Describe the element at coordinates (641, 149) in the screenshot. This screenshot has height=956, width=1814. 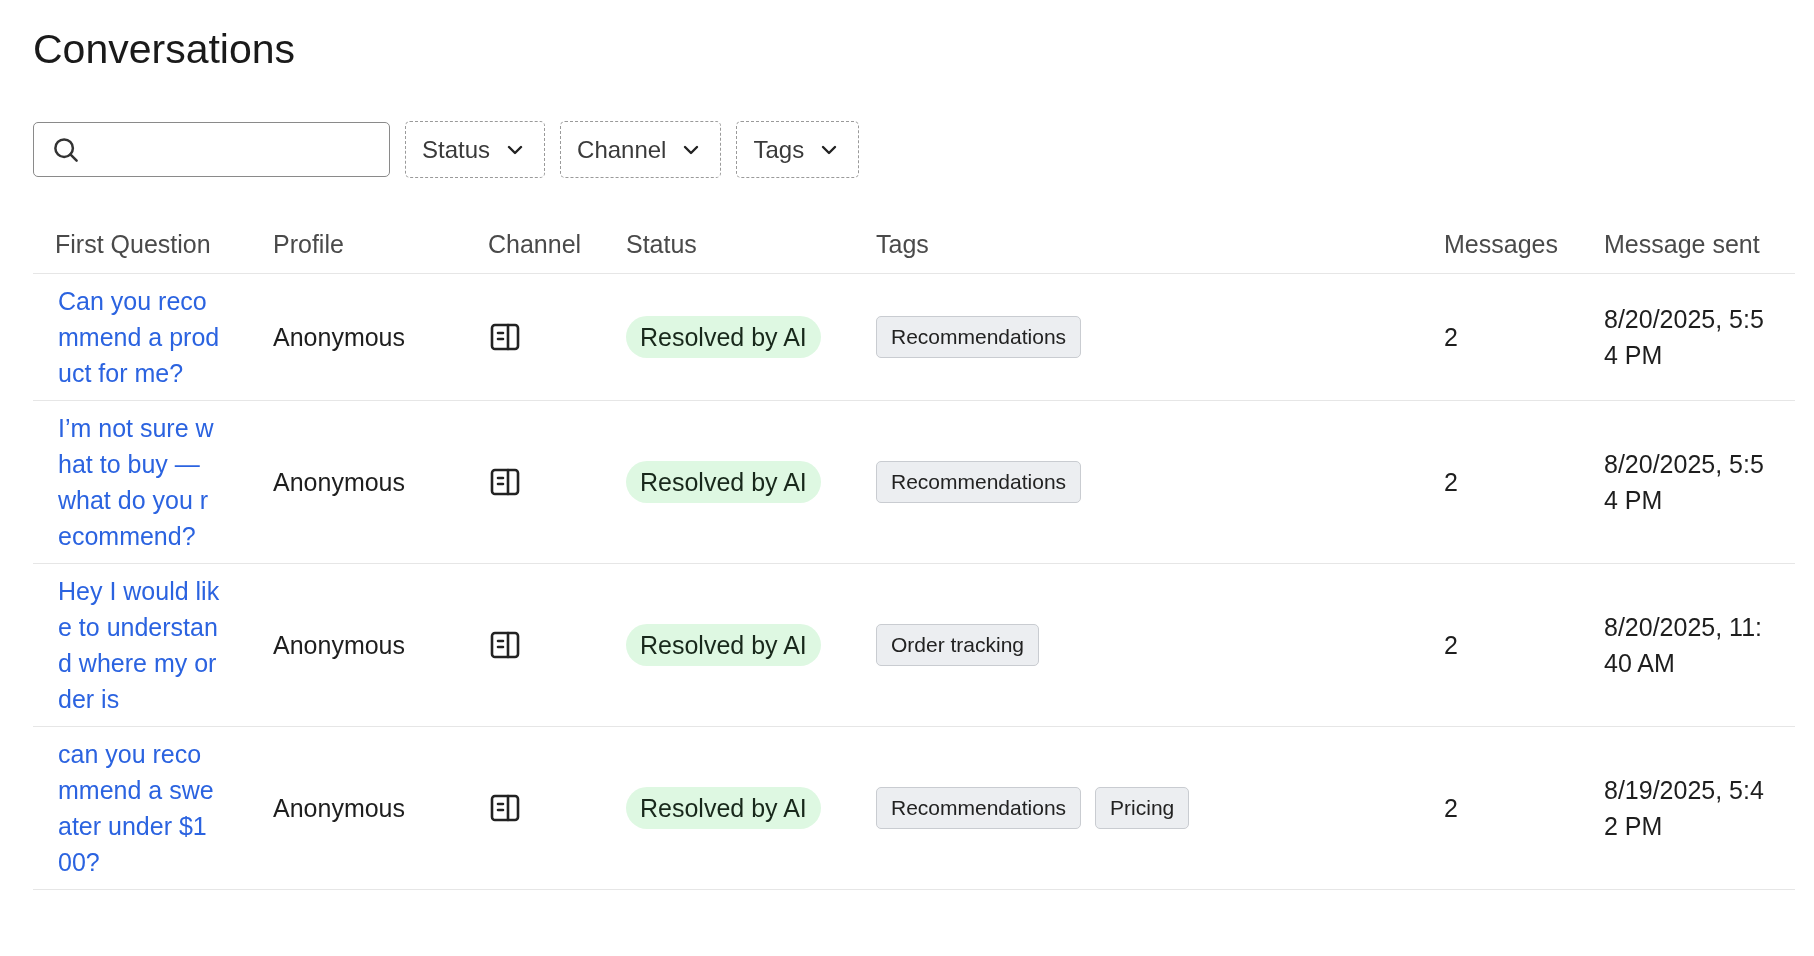
I see `filter-dropdown: Channel` at that location.